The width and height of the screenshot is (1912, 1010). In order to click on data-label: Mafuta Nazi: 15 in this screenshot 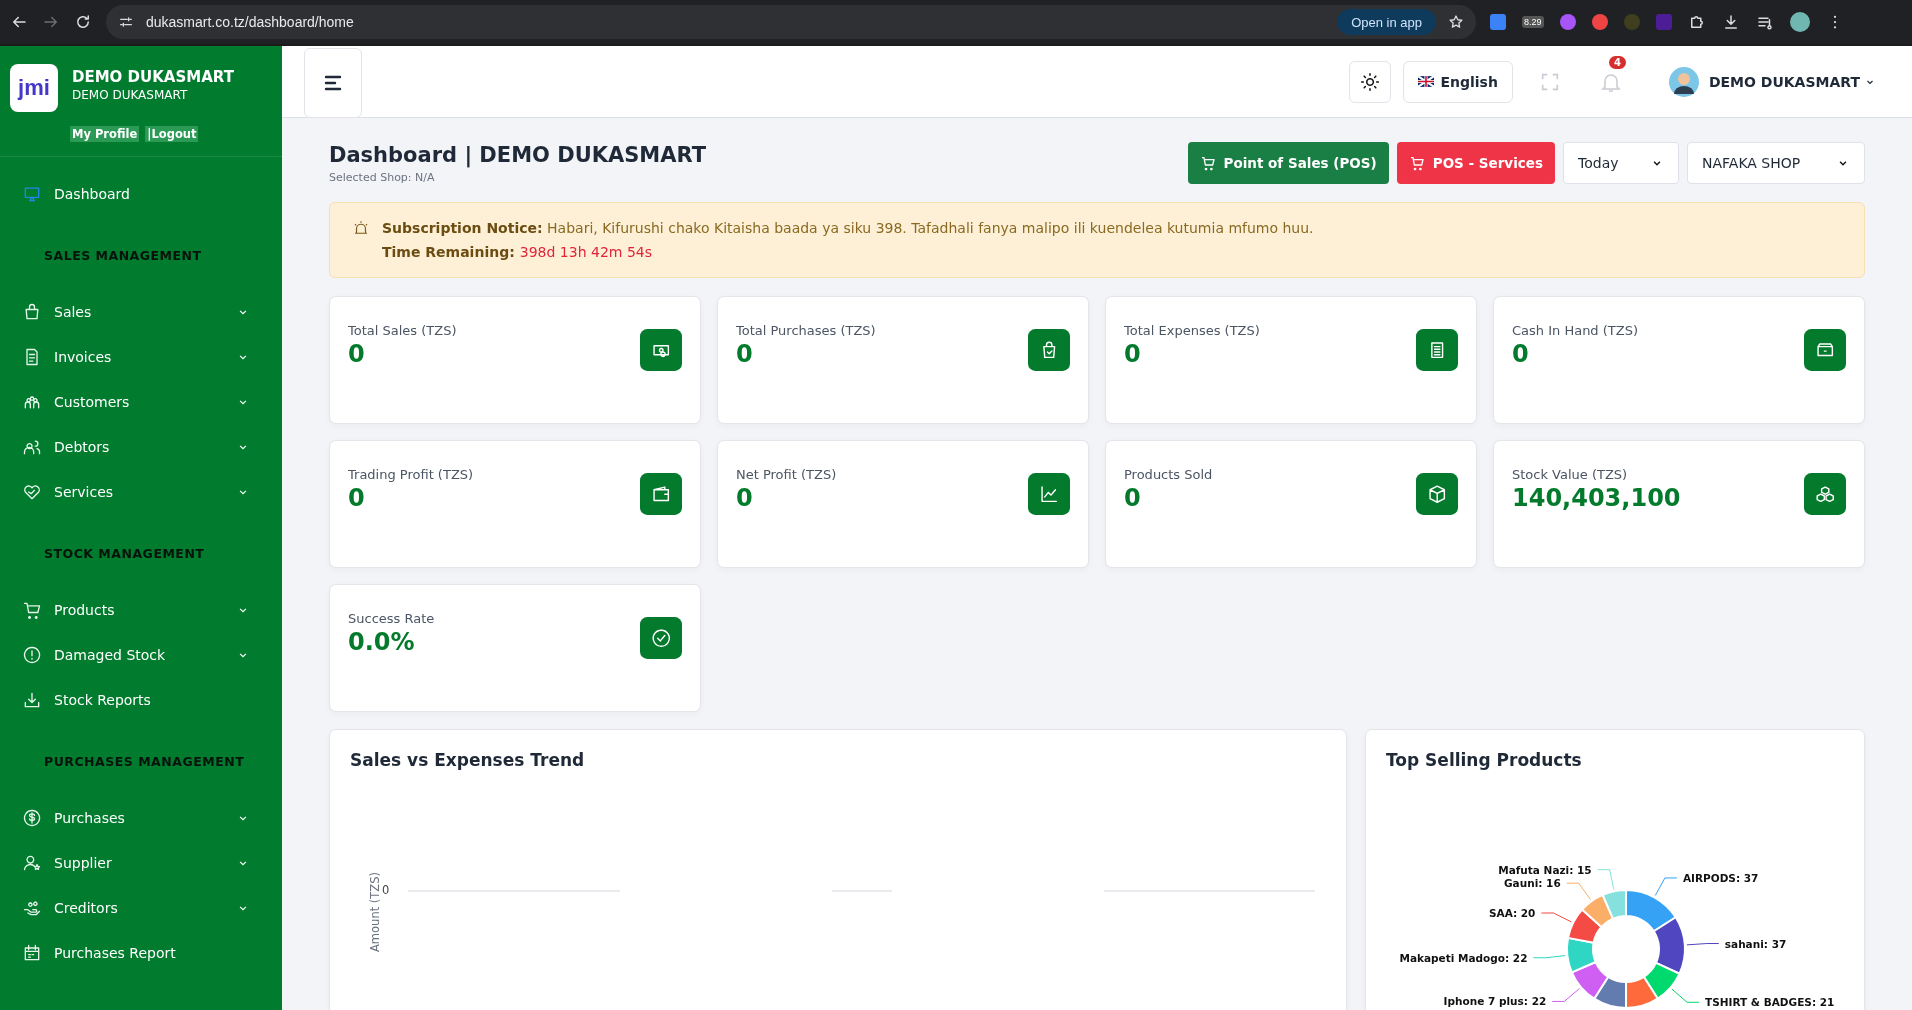, I will do `click(1545, 869)`.